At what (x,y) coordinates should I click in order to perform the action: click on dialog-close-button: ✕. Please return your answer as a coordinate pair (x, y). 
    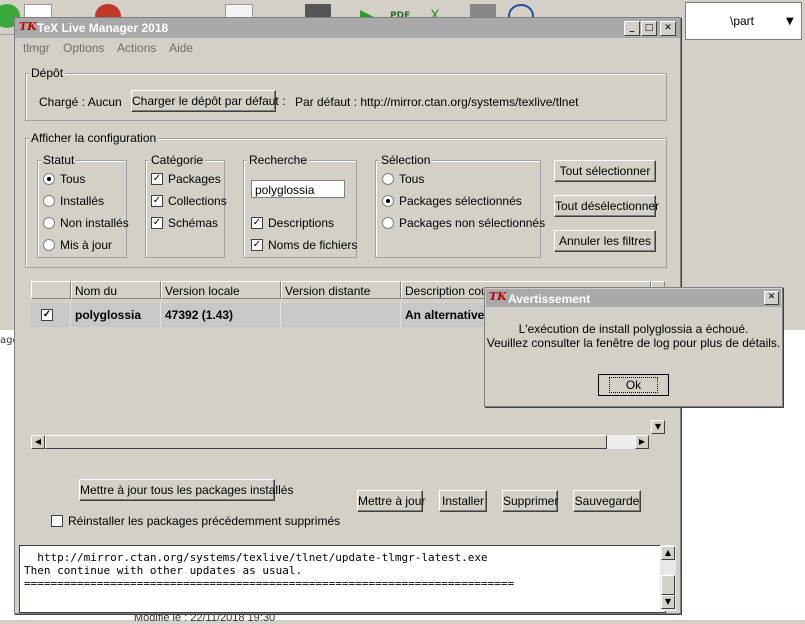
    Looking at the image, I should click on (771, 298).